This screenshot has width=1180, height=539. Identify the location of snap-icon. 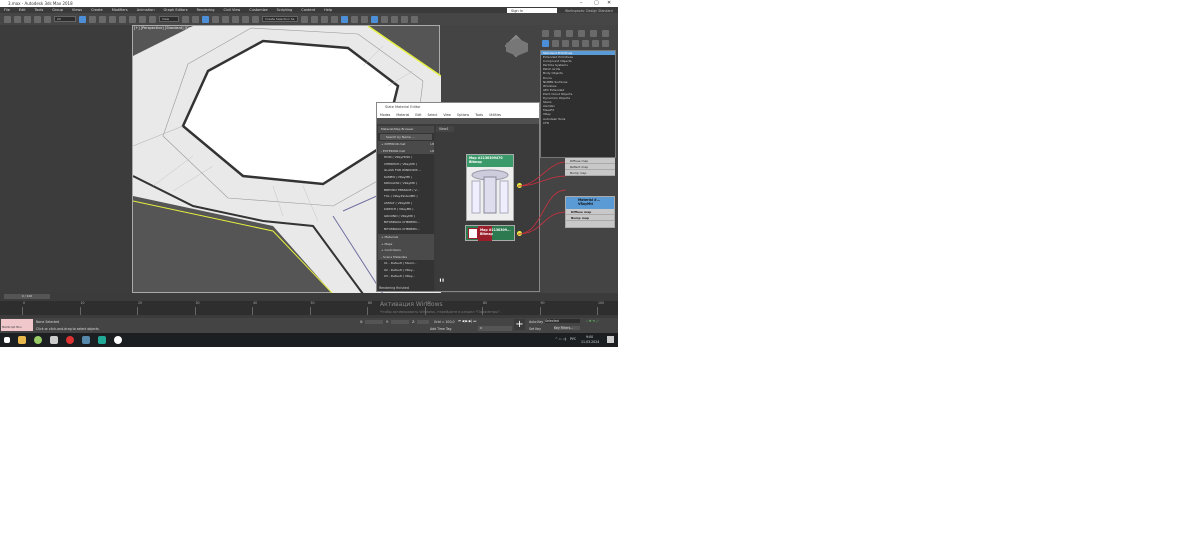
(215, 19).